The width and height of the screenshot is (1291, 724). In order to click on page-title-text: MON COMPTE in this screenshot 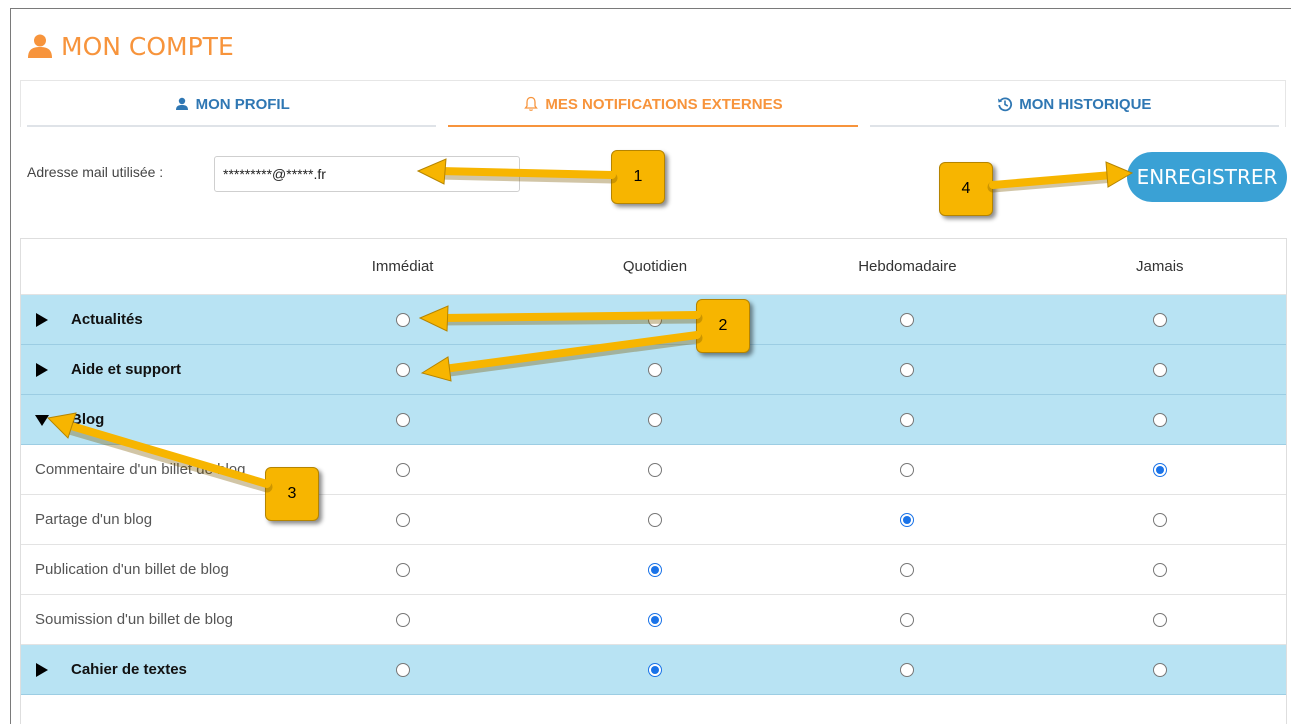, I will do `click(147, 46)`.